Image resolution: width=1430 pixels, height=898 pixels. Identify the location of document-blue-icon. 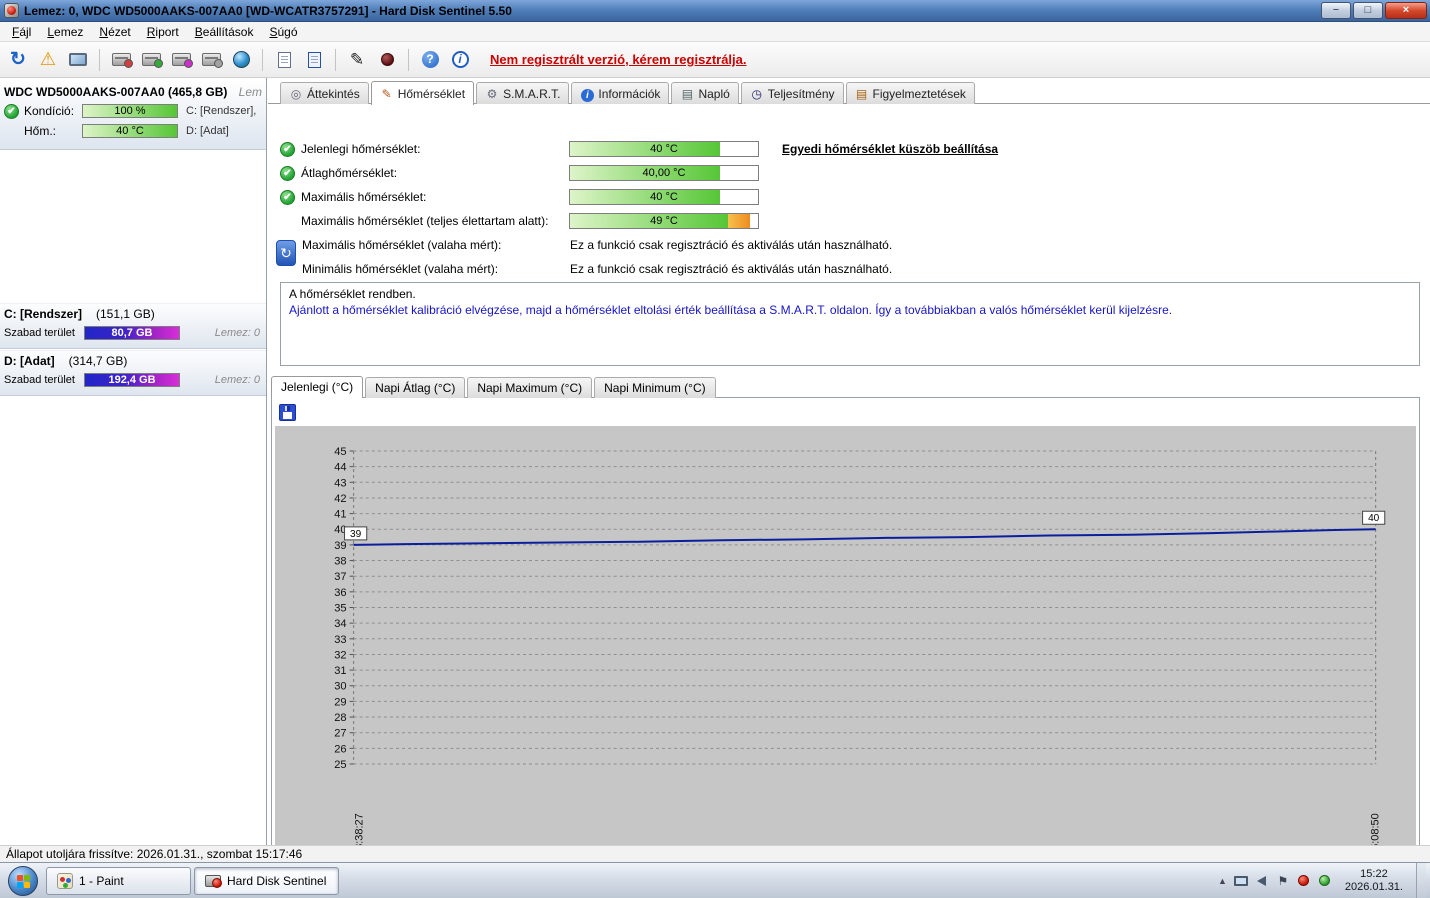
(314, 59).